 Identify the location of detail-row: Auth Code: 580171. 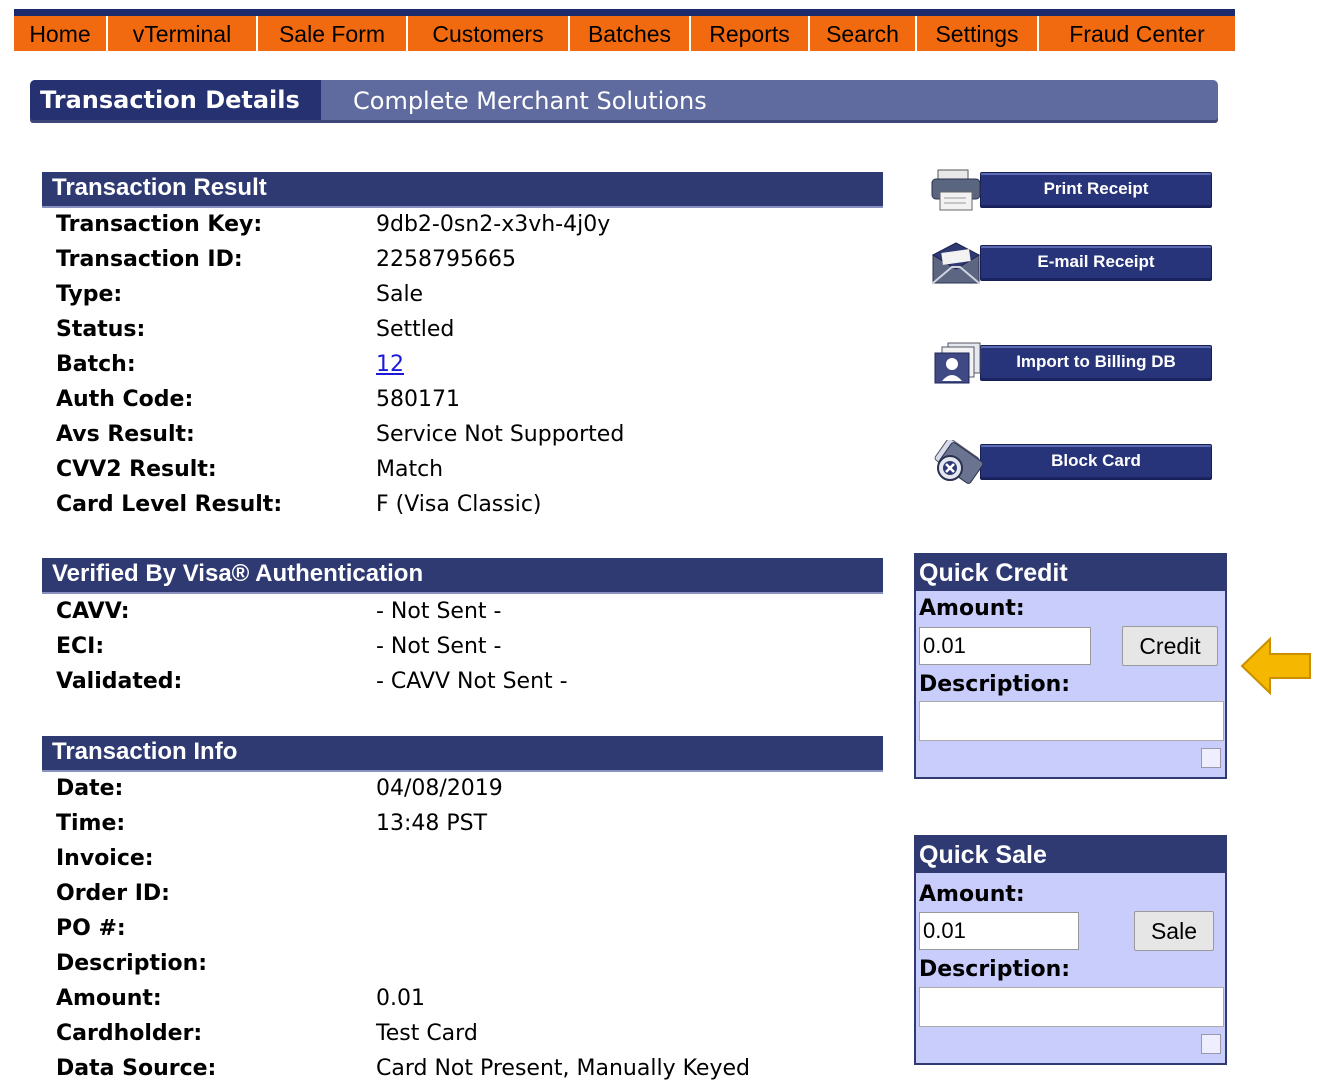
(466, 404).